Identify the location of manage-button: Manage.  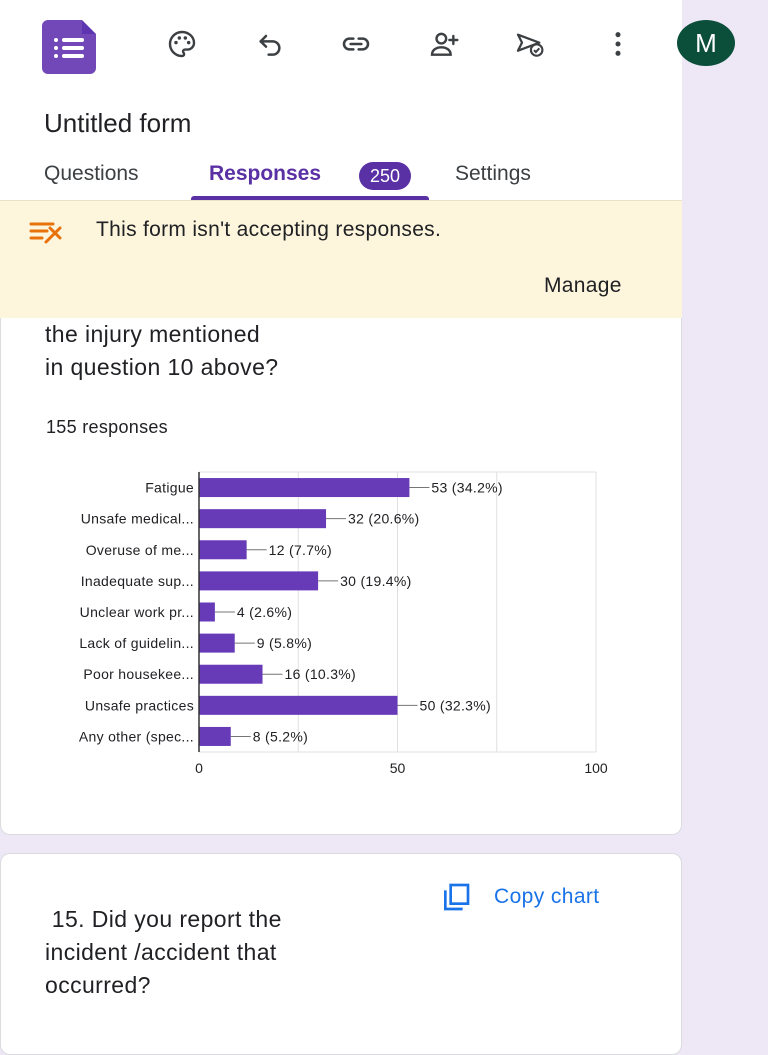
(583, 286).